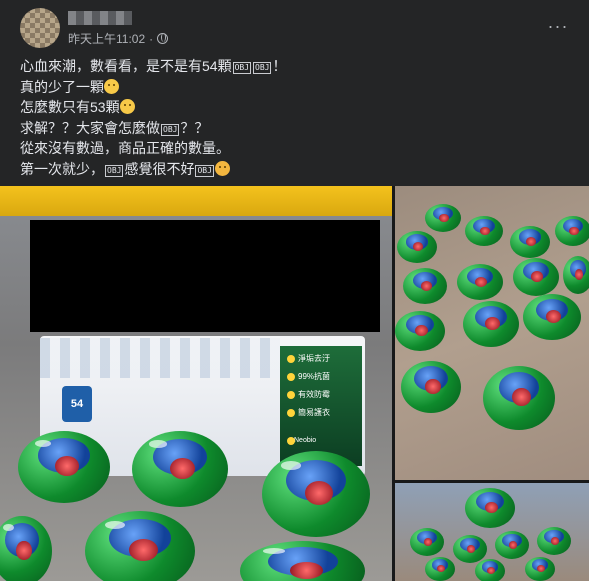 The height and width of the screenshot is (581, 589). What do you see at coordinates (153, 66) in the screenshot?
I see `post-line: 心血來潮，數看看，是不是有54顆 OBJ OBJ！` at bounding box center [153, 66].